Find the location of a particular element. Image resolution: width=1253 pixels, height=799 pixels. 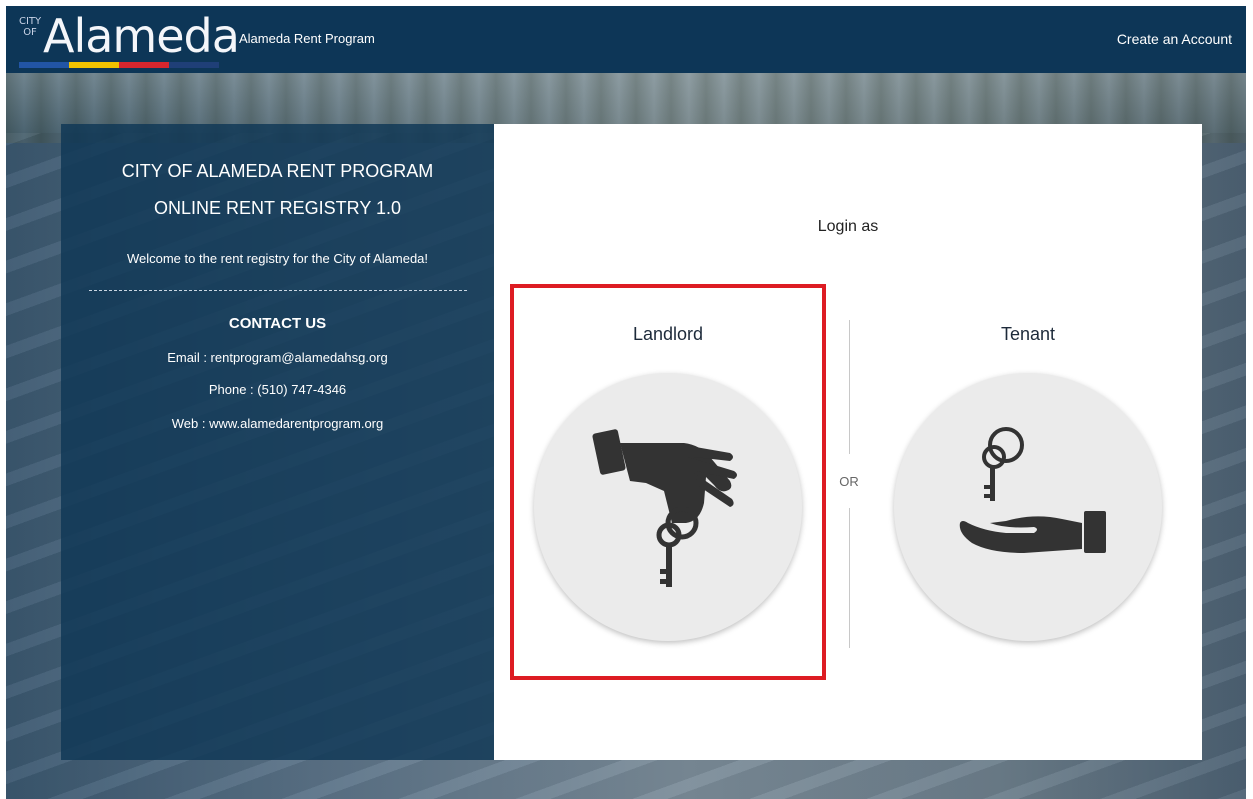

site-name: Alameda Rent Program is located at coordinates (307, 38).